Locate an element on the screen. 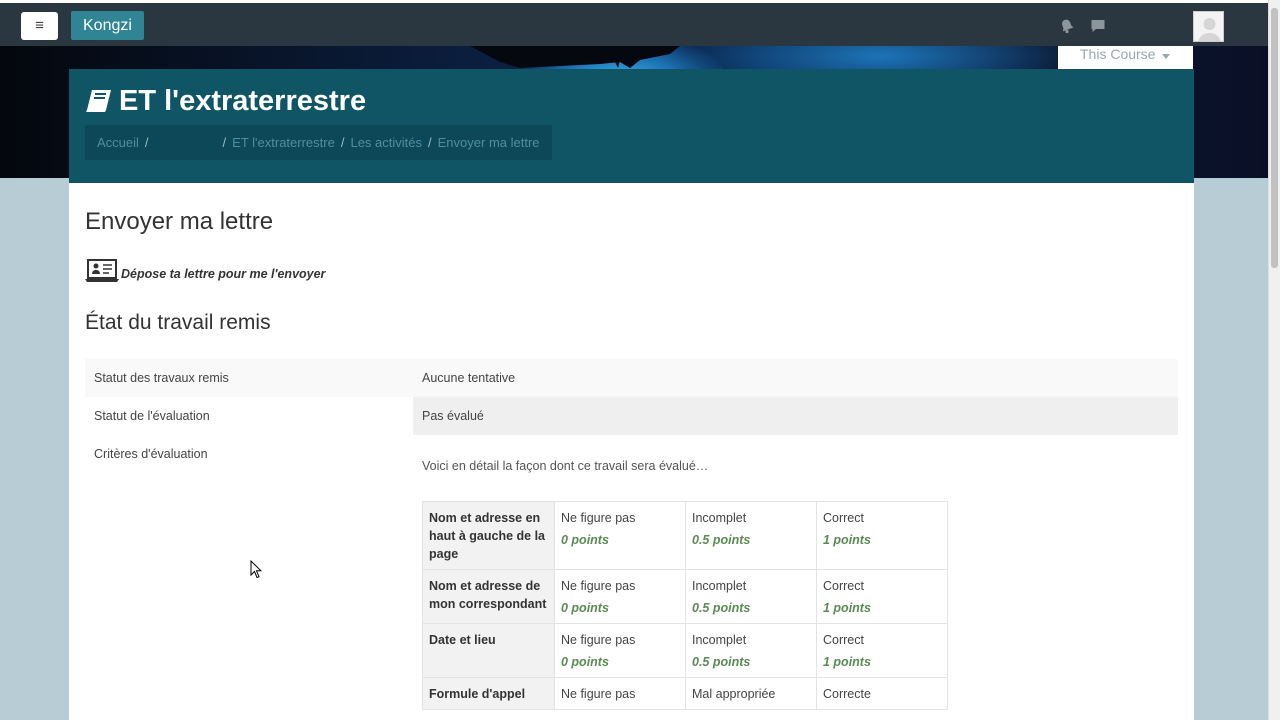 The image size is (1280, 720). breadcrumb-activities: Les activités is located at coordinates (386, 142).